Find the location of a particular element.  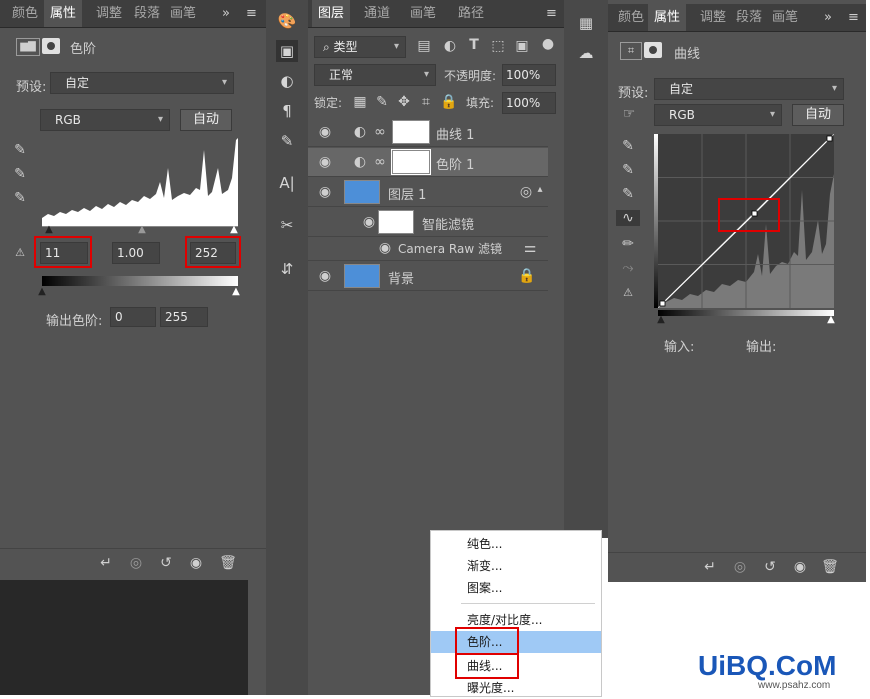

layer-row-camera-raw: ◉ Camera Raw 滤镜 ⚌ is located at coordinates (428, 248).